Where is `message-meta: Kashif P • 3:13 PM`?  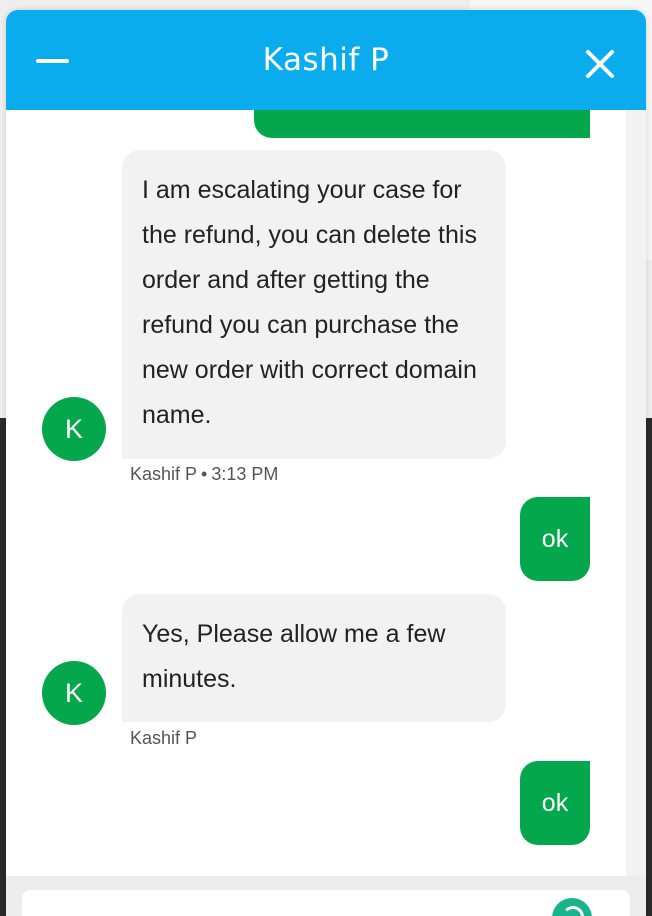
message-meta: Kashif P • 3:13 PM is located at coordinates (204, 474).